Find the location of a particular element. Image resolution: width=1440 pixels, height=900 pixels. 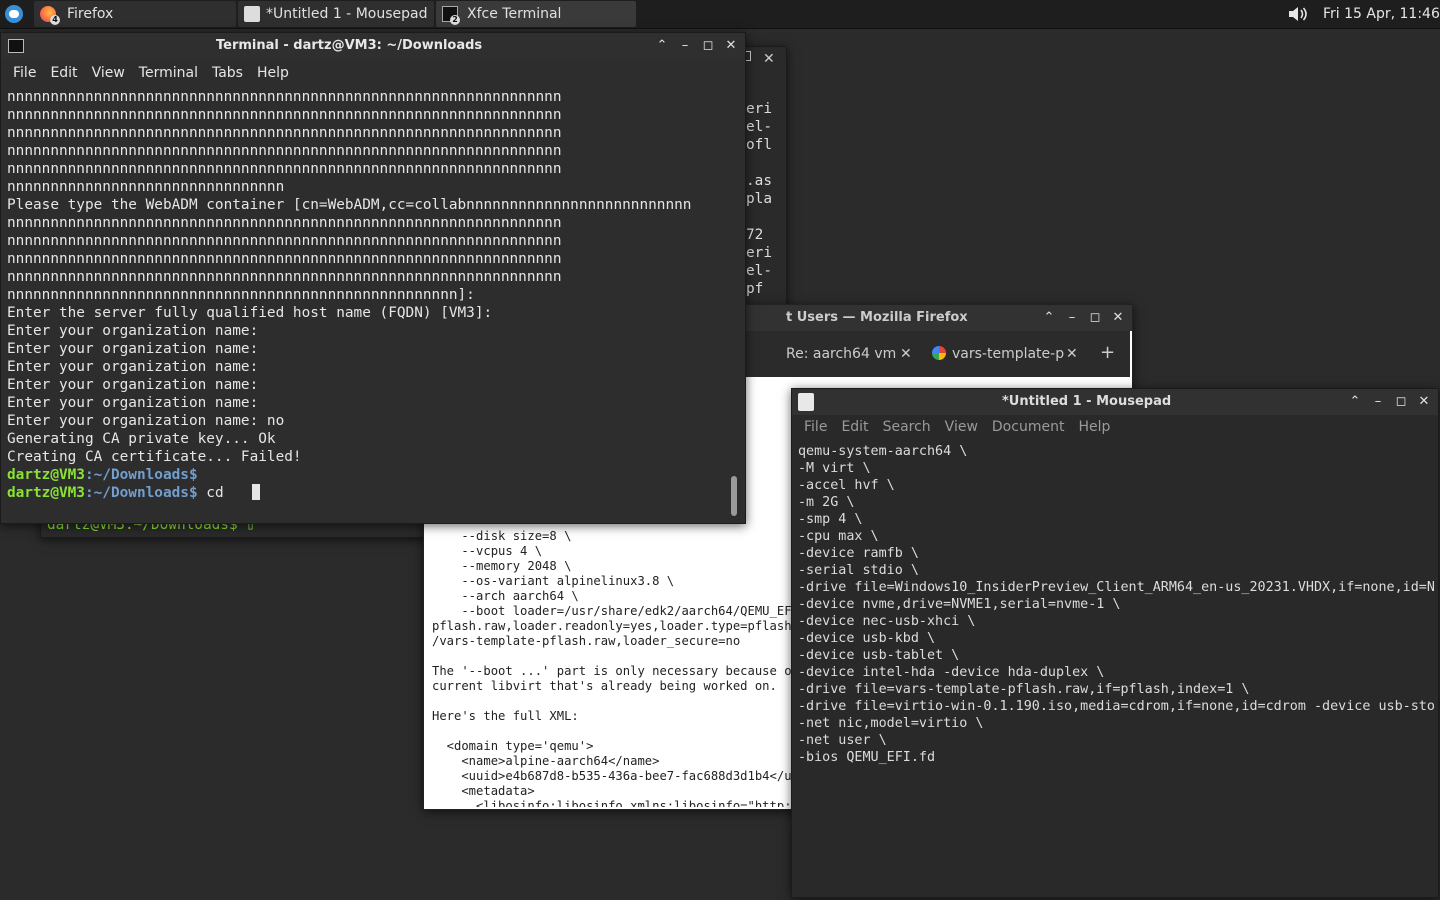

editor-line: -net nic,model=virtio \ is located at coordinates (891, 723).